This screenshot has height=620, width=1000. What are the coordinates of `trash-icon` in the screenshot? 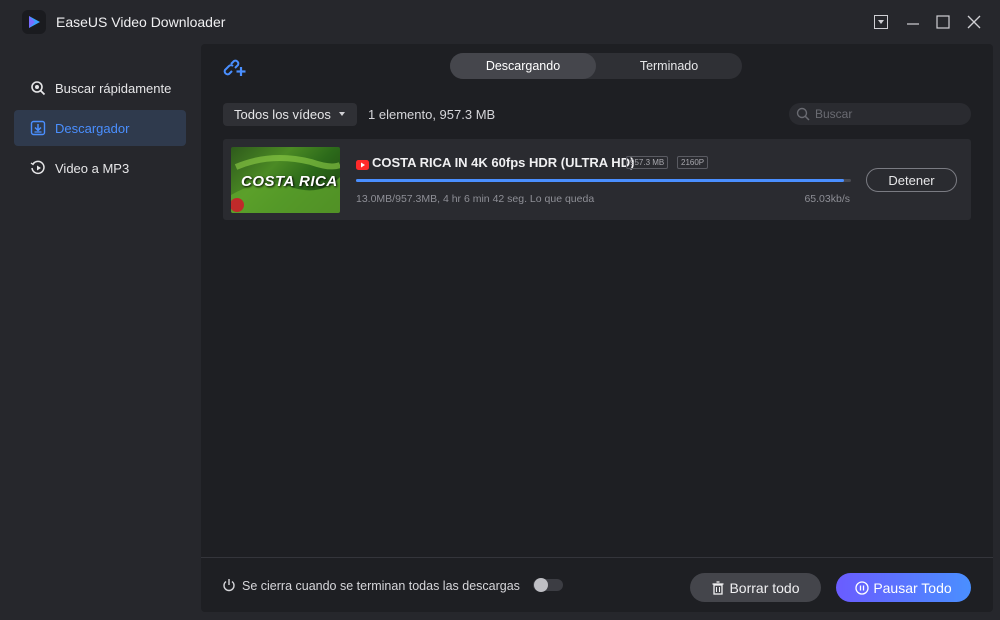 It's located at (718, 587).